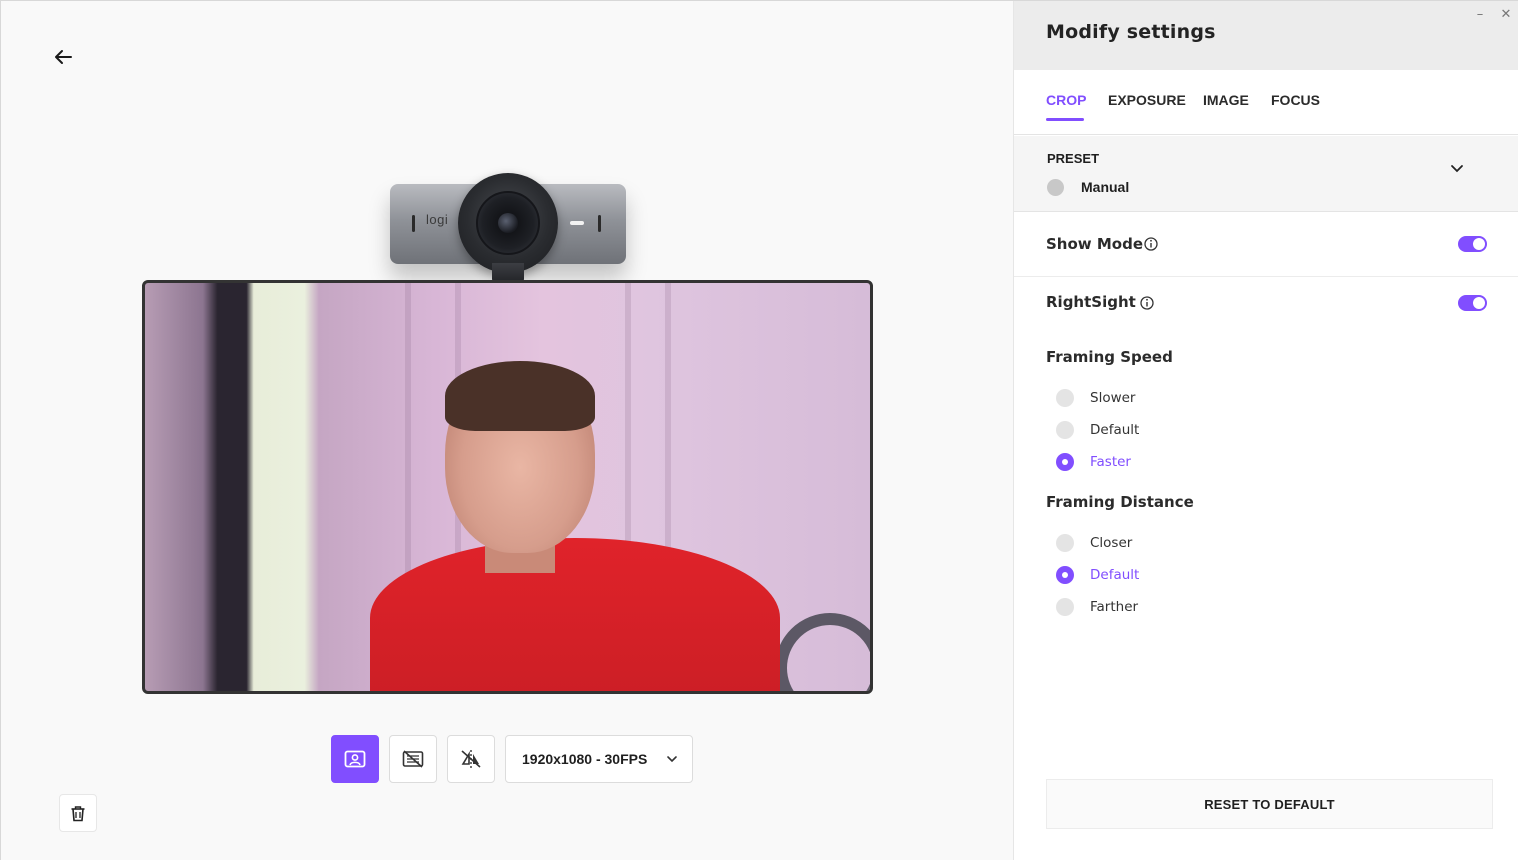  I want to click on webcam-lens, so click(508, 223).